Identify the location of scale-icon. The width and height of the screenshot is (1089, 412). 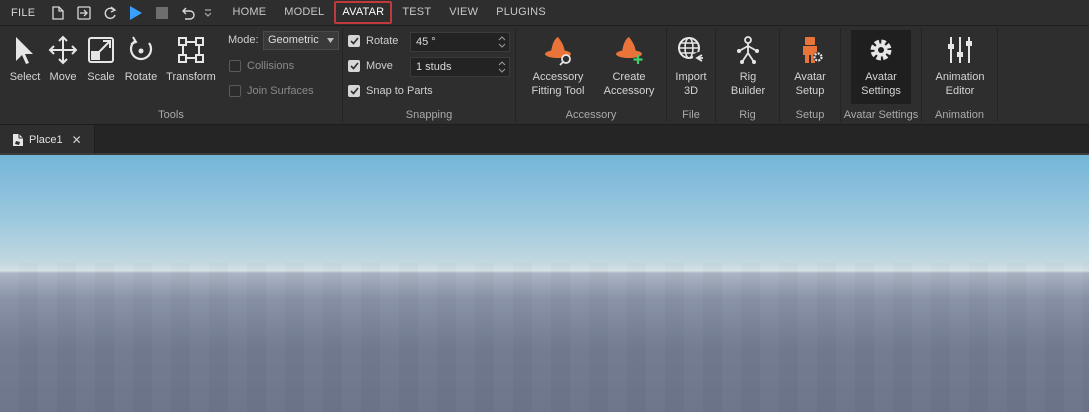
(101, 50).